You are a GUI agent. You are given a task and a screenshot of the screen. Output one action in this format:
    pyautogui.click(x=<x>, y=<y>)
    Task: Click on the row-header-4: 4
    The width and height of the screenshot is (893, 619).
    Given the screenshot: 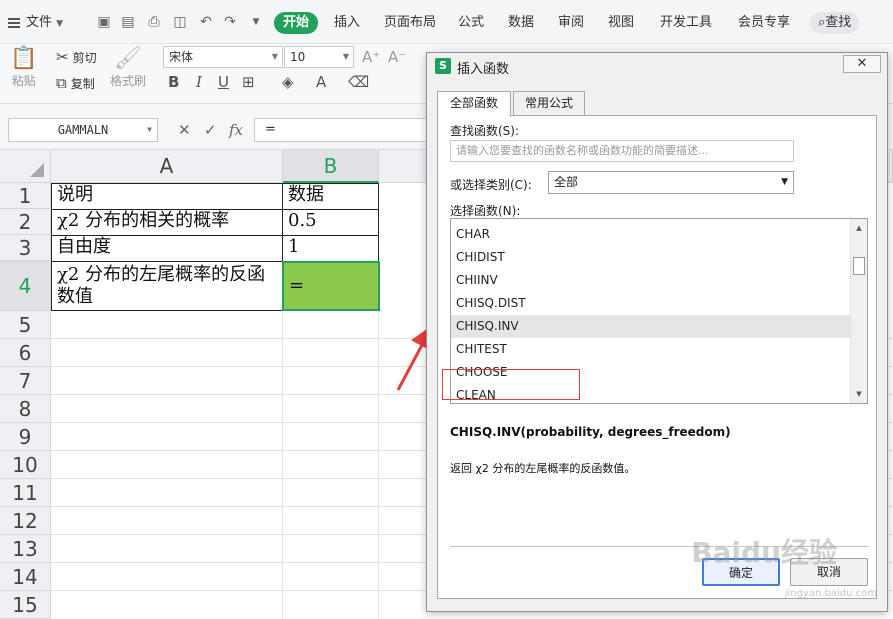 What is the action you would take?
    pyautogui.click(x=25, y=286)
    